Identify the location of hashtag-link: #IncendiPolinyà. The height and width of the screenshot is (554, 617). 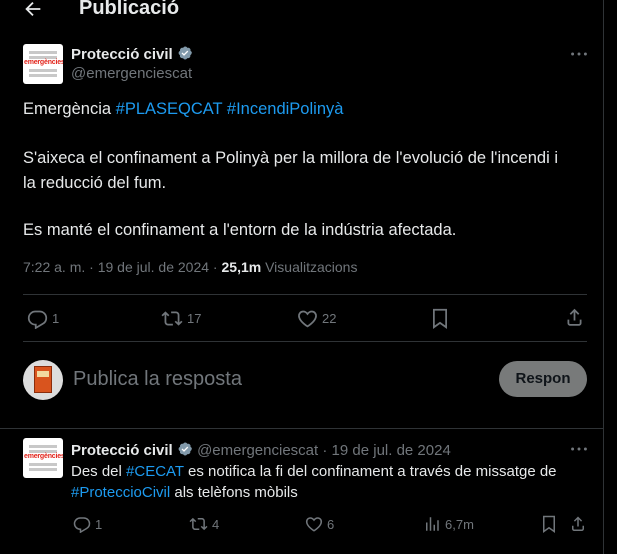
(285, 109).